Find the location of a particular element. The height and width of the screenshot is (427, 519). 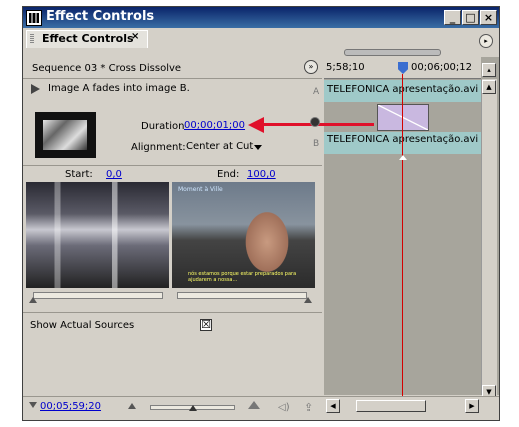

panel-menu-icon: ▸ is located at coordinates (486, 41).